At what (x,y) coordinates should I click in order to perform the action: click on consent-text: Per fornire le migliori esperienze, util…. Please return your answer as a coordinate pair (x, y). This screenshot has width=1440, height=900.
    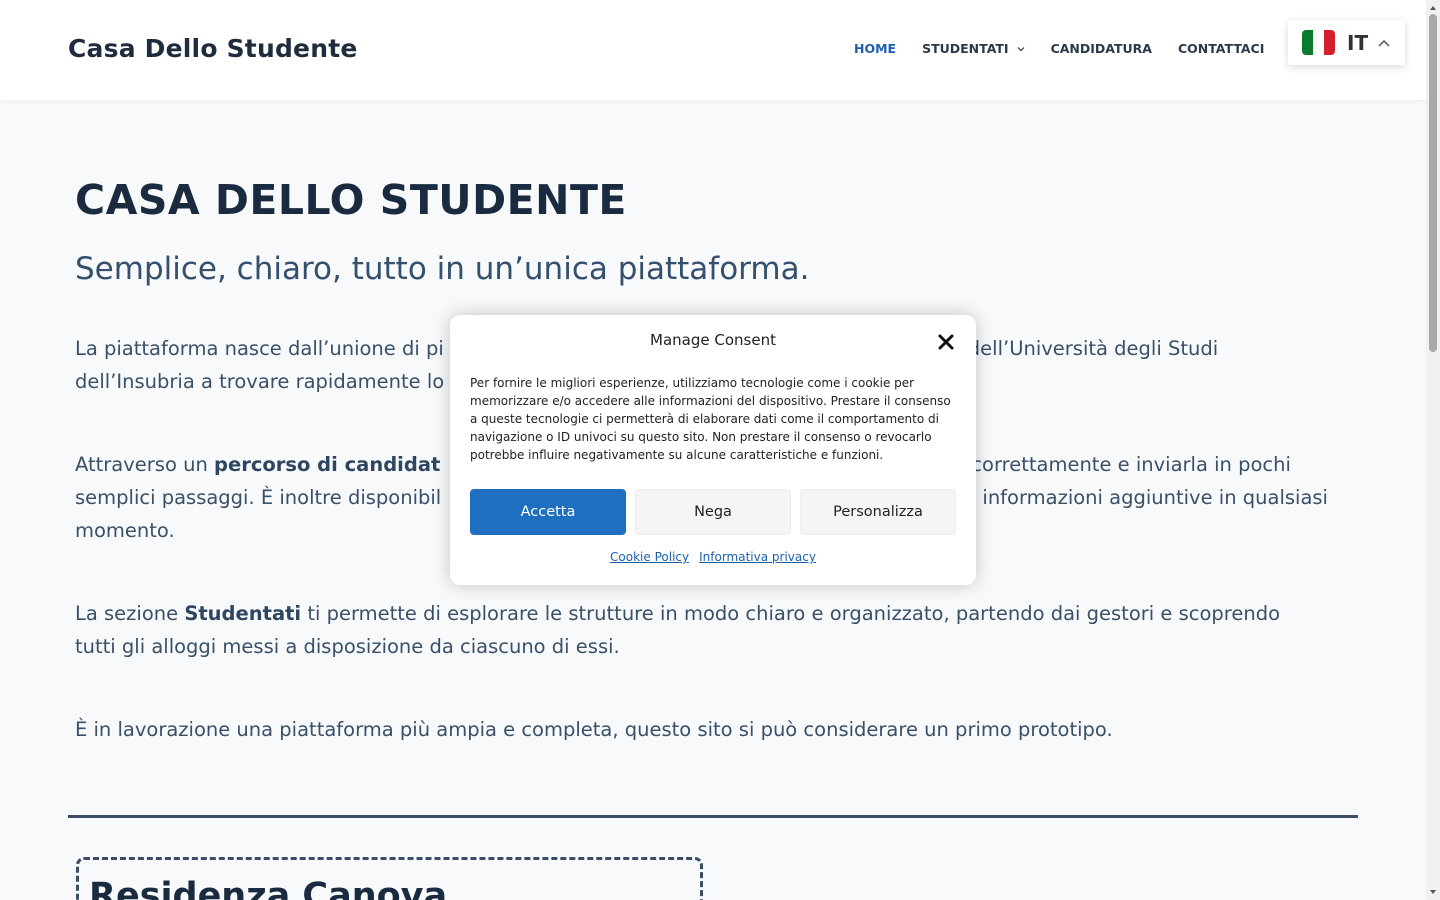
    Looking at the image, I should click on (710, 419).